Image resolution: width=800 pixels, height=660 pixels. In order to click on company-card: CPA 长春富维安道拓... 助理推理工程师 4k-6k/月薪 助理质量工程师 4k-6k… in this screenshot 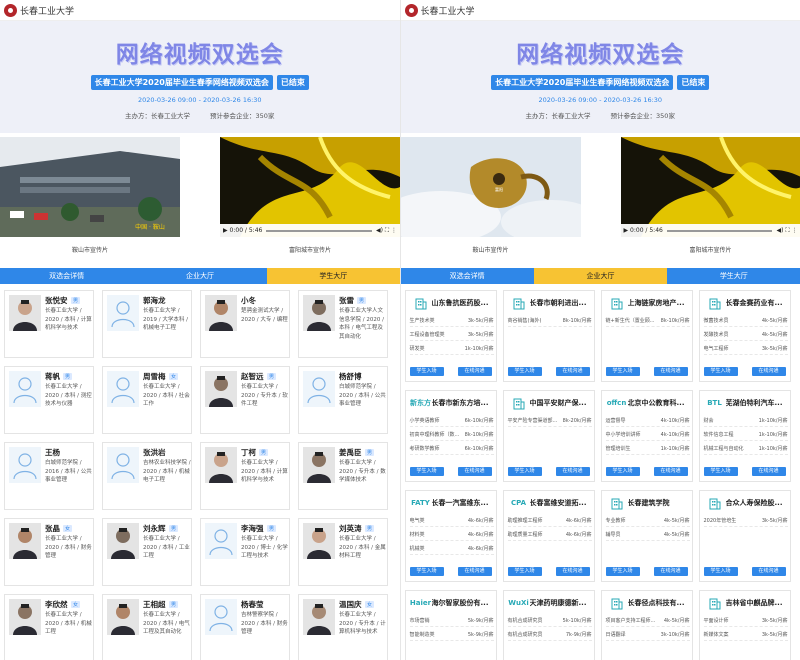, I will do `click(548, 536)`.